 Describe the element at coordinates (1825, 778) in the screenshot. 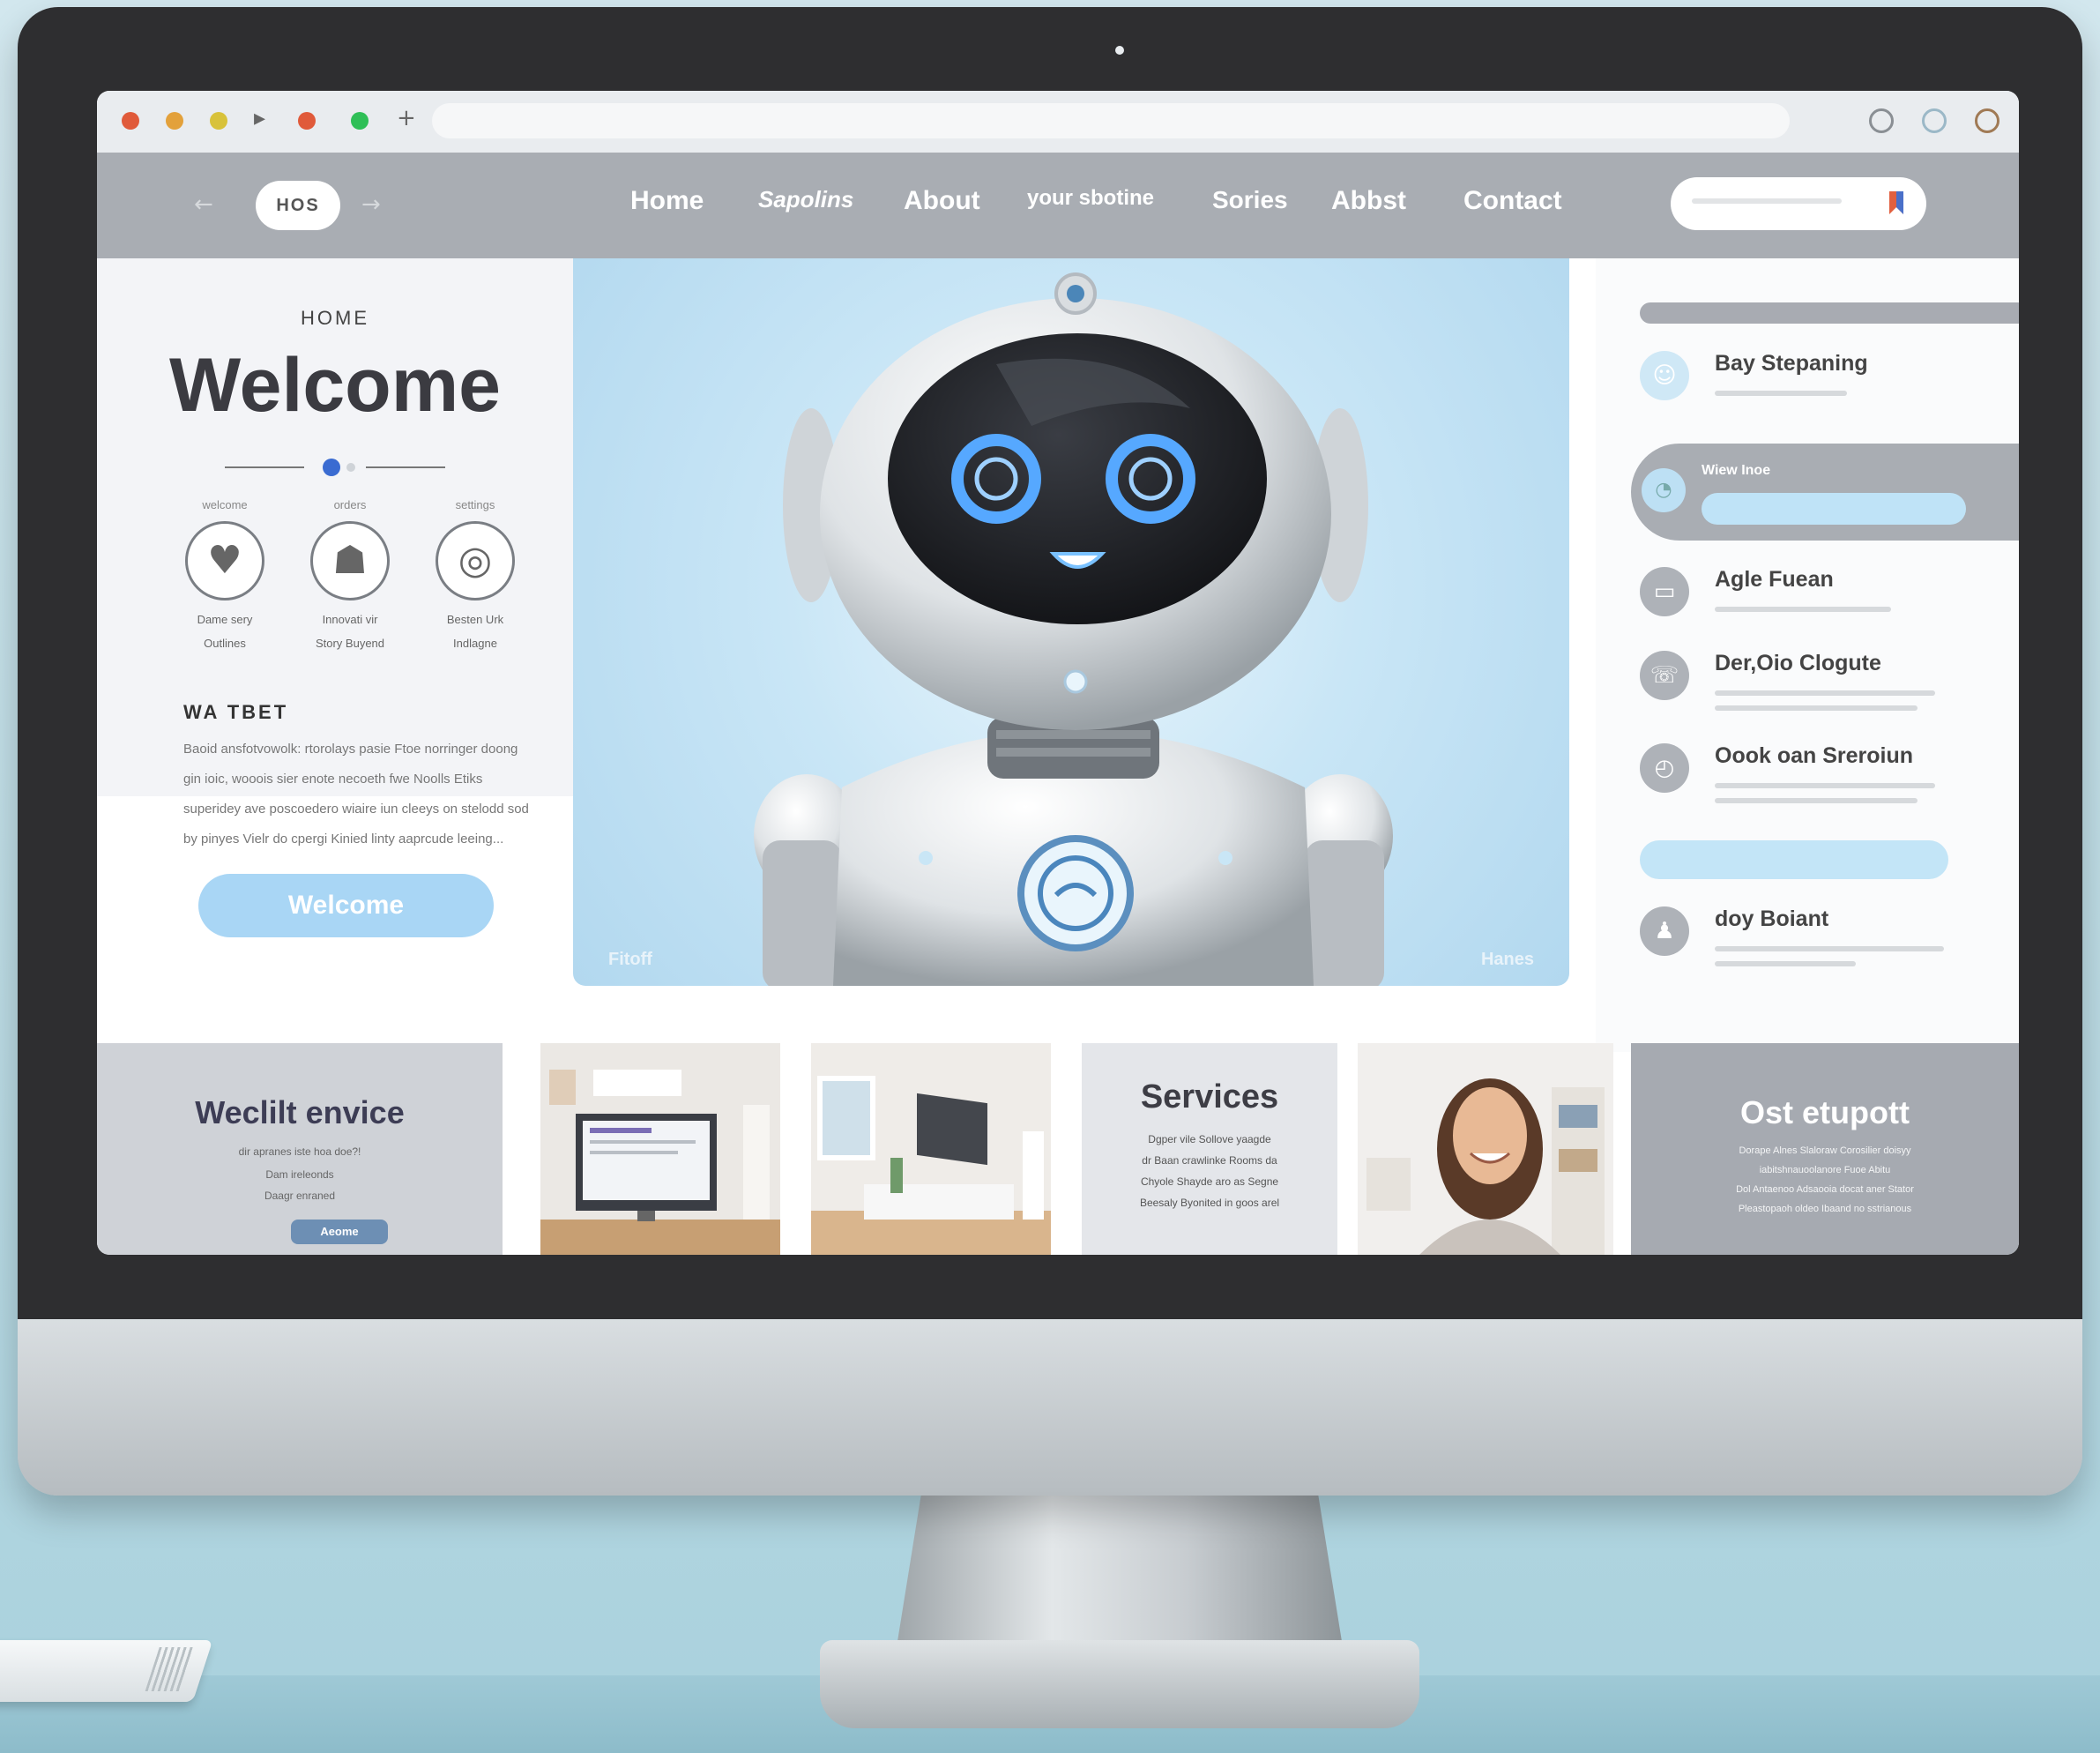

I see `sidebar-item: ◴ Oook oan Sreroiun` at that location.